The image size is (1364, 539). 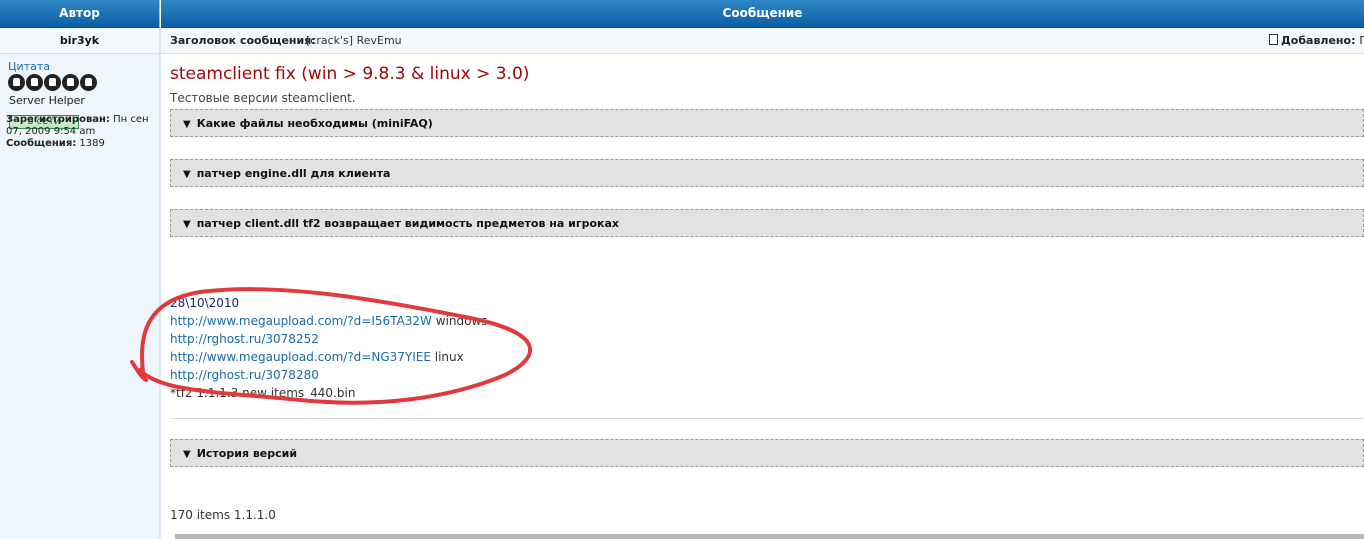 What do you see at coordinates (92, 143) in the screenshot?
I see `posts-value: 1389` at bounding box center [92, 143].